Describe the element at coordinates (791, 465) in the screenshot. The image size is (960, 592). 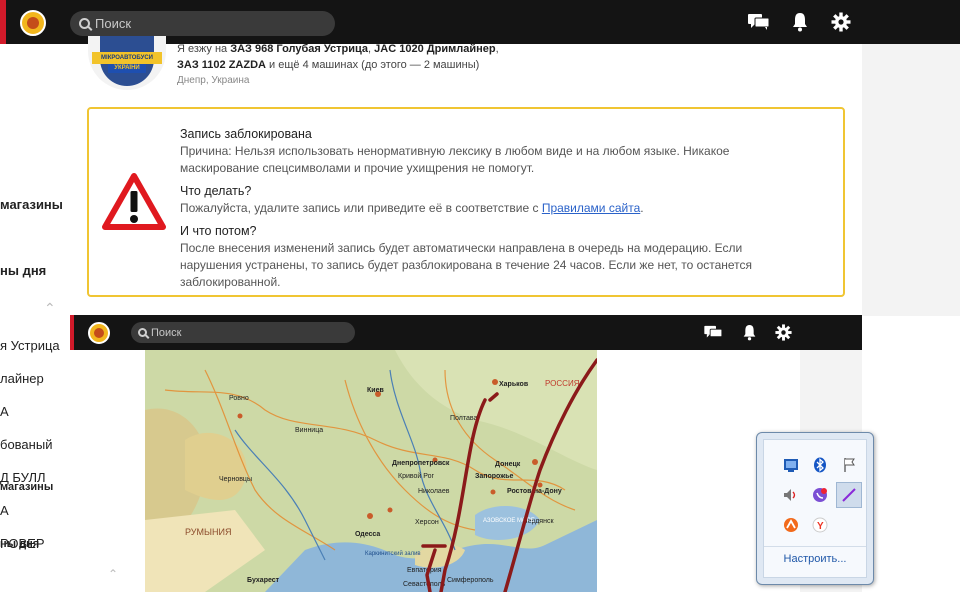
I see `network-icon` at that location.